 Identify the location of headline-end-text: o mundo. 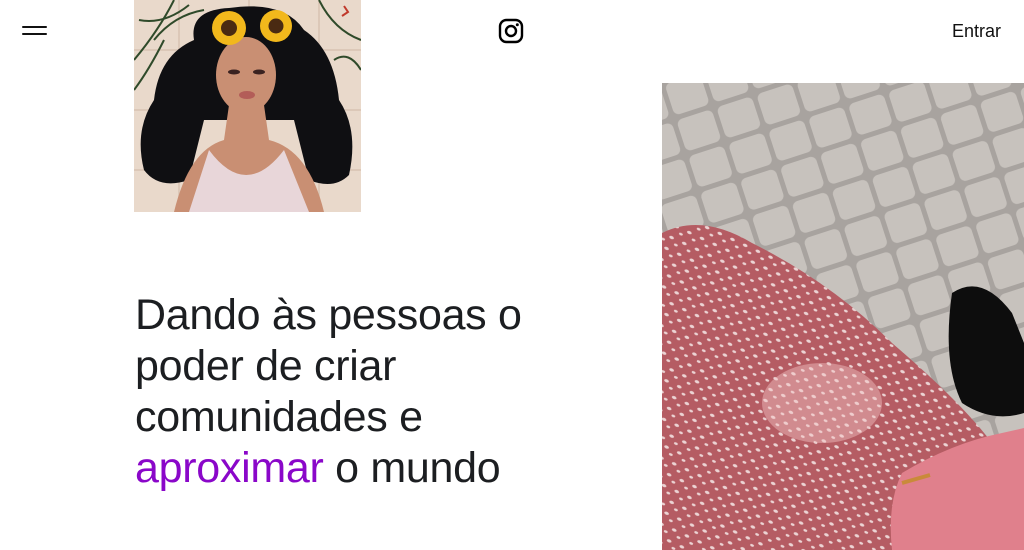
(412, 468).